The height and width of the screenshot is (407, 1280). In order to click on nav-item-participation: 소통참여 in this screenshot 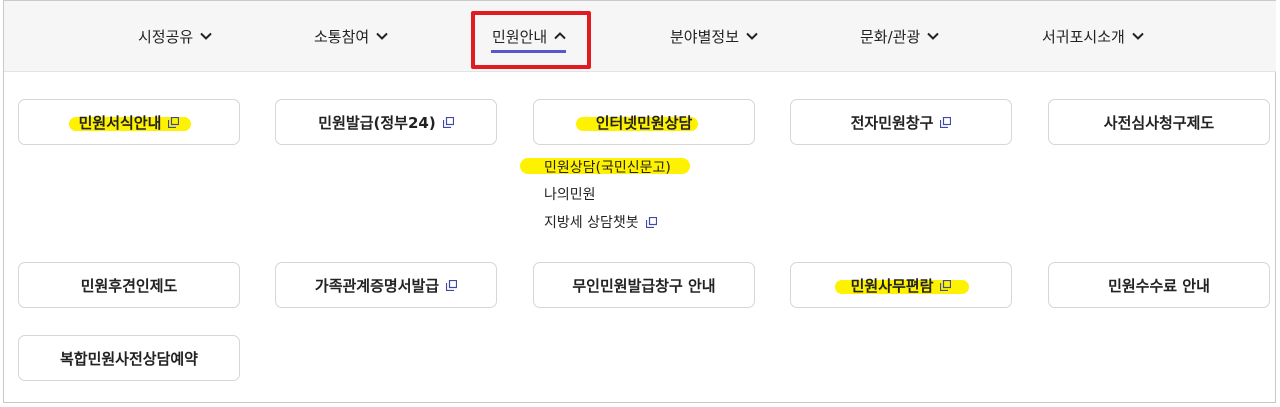, I will do `click(351, 36)`.